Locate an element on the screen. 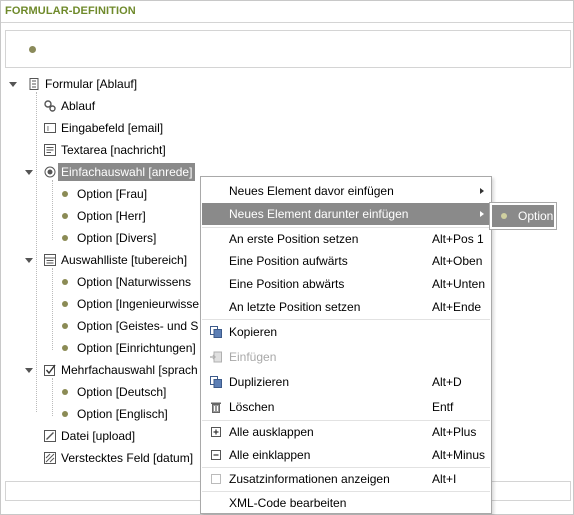  panel-header: FORMULAR-DEFINITION is located at coordinates (287, 12).